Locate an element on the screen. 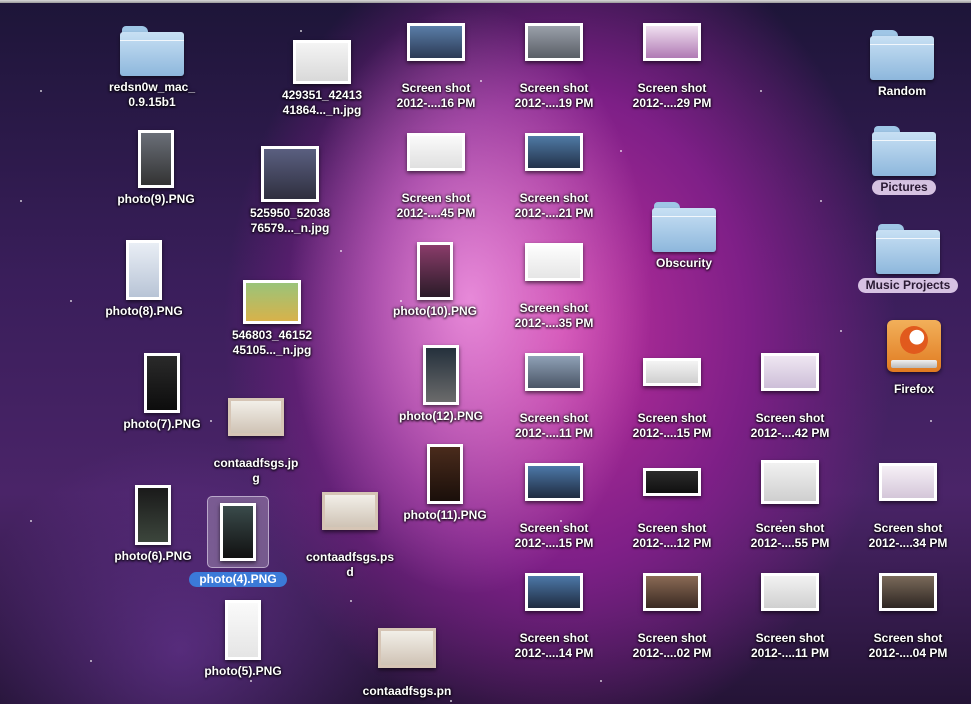 This screenshot has height=704, width=971. file-screenshot-19pm: Screen shot 2012-....19 PM is located at coordinates (554, 67).